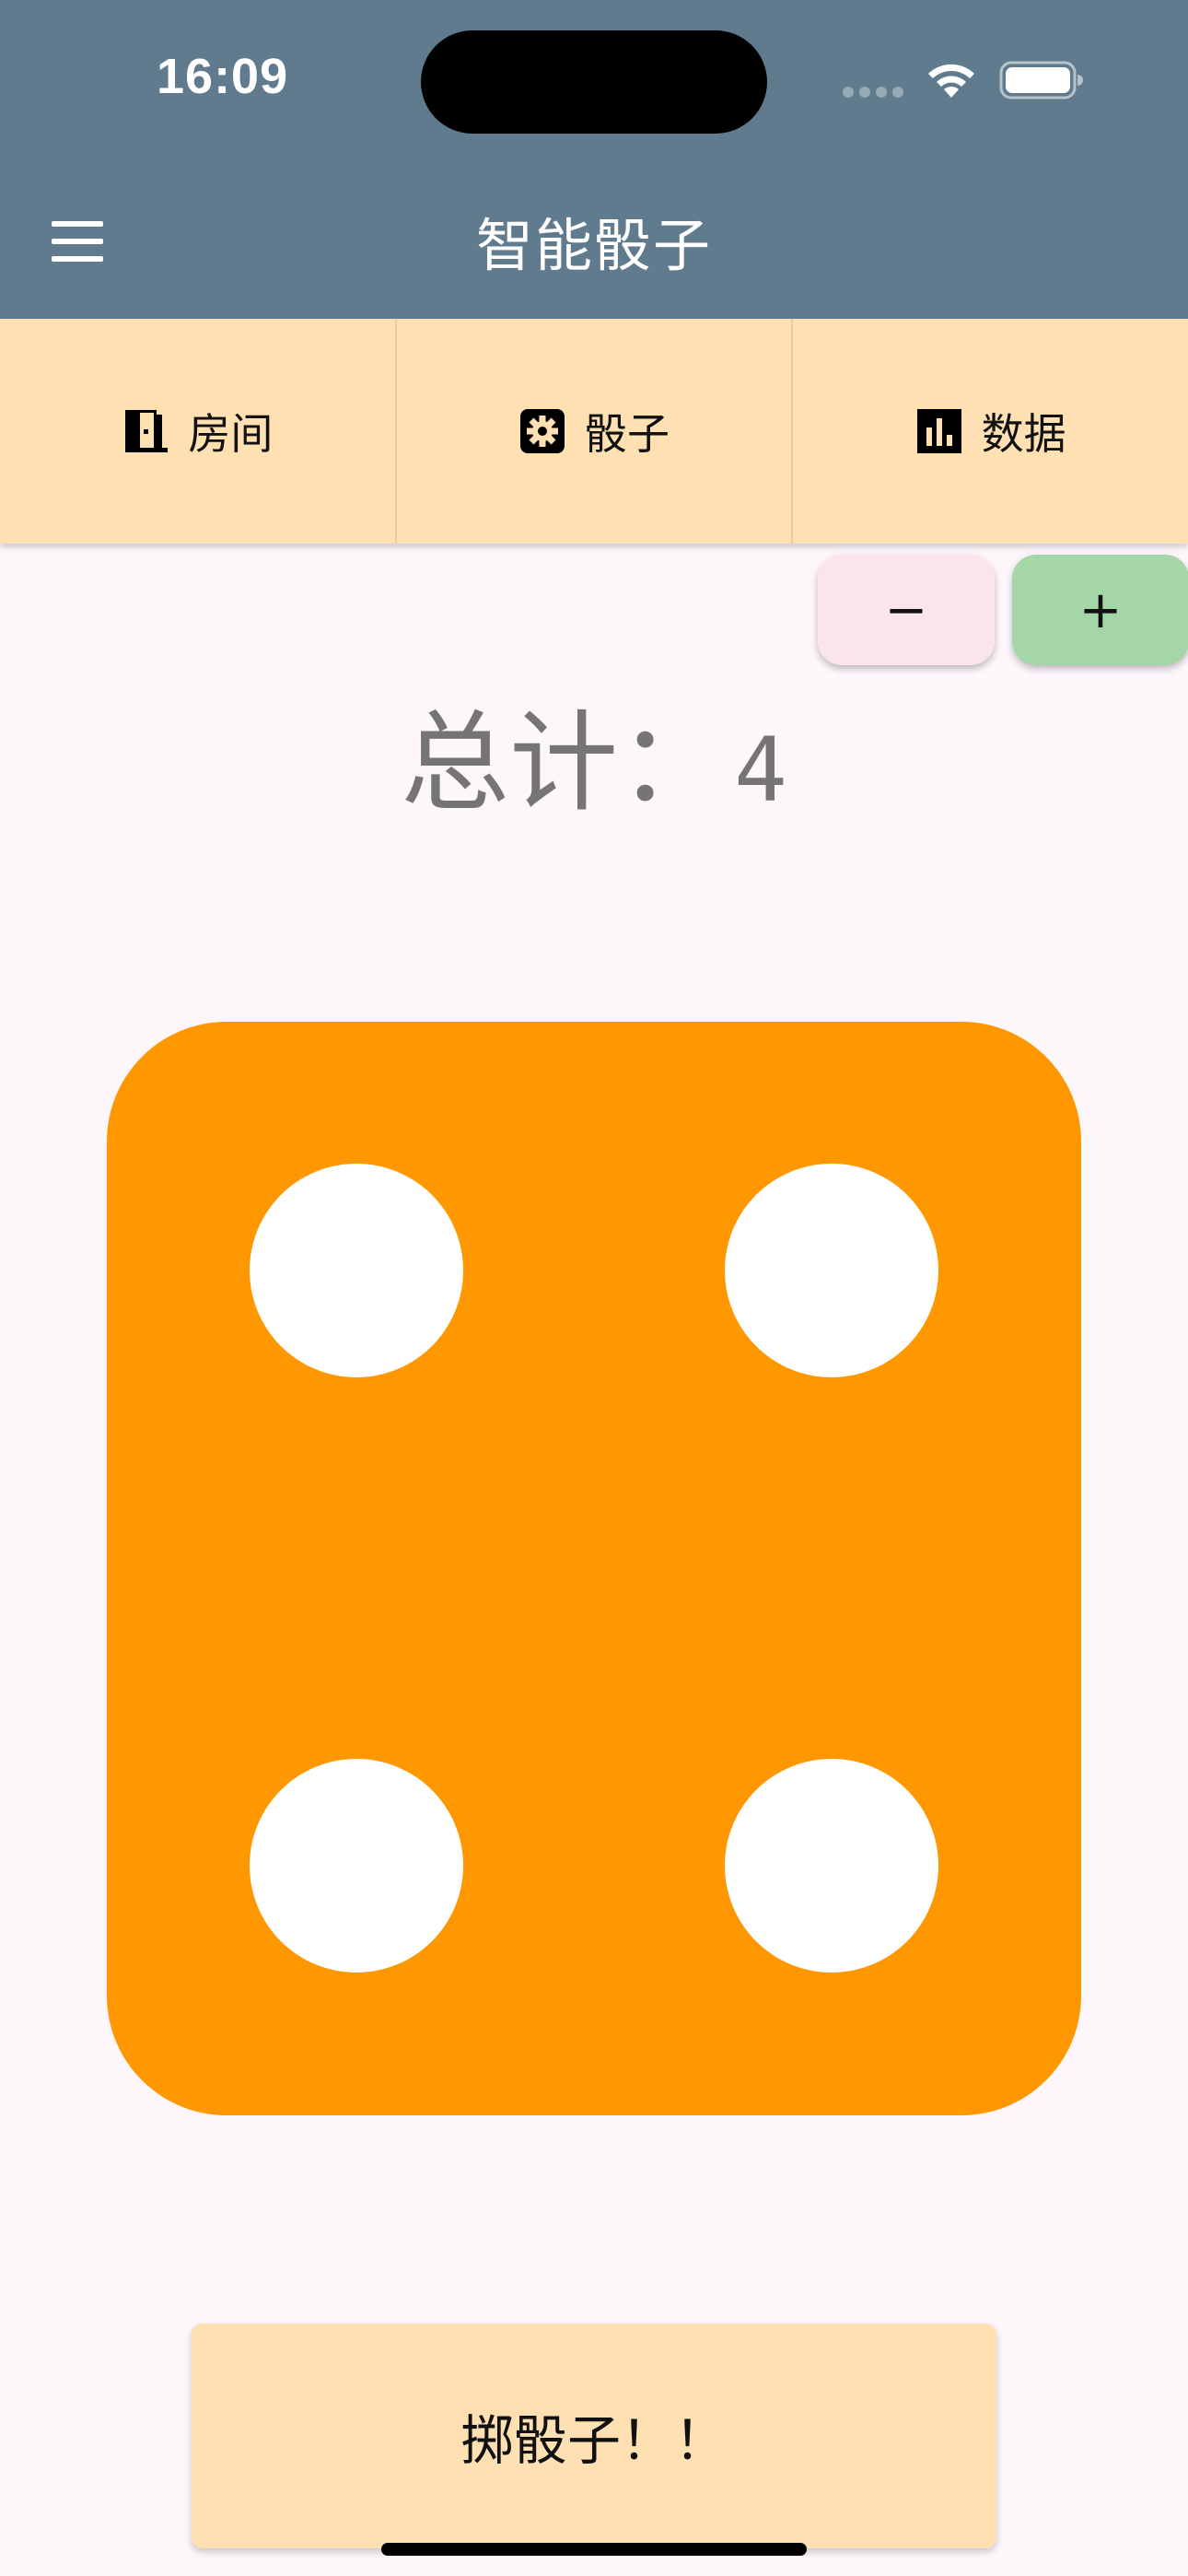  What do you see at coordinates (147, 431) in the screenshot?
I see `door-icon` at bounding box center [147, 431].